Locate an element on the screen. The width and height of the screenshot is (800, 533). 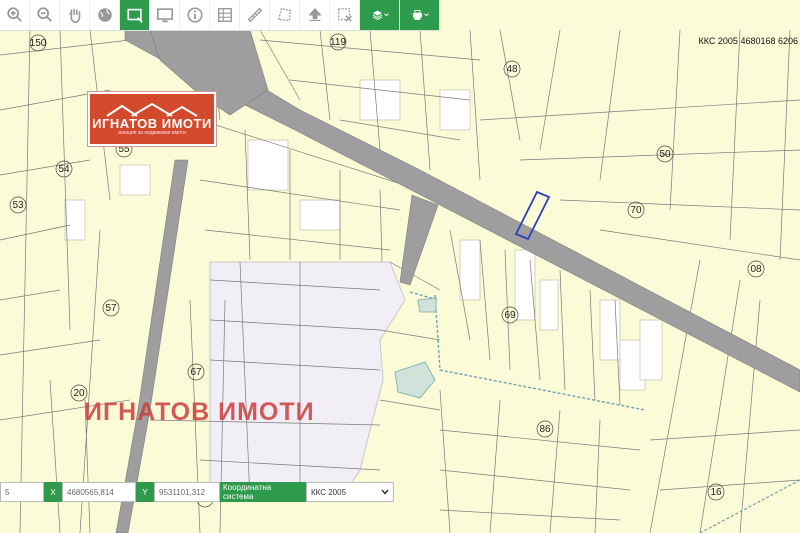
watermark-text: ИГНАТОВ ИМОТИ is located at coordinates (199, 412).